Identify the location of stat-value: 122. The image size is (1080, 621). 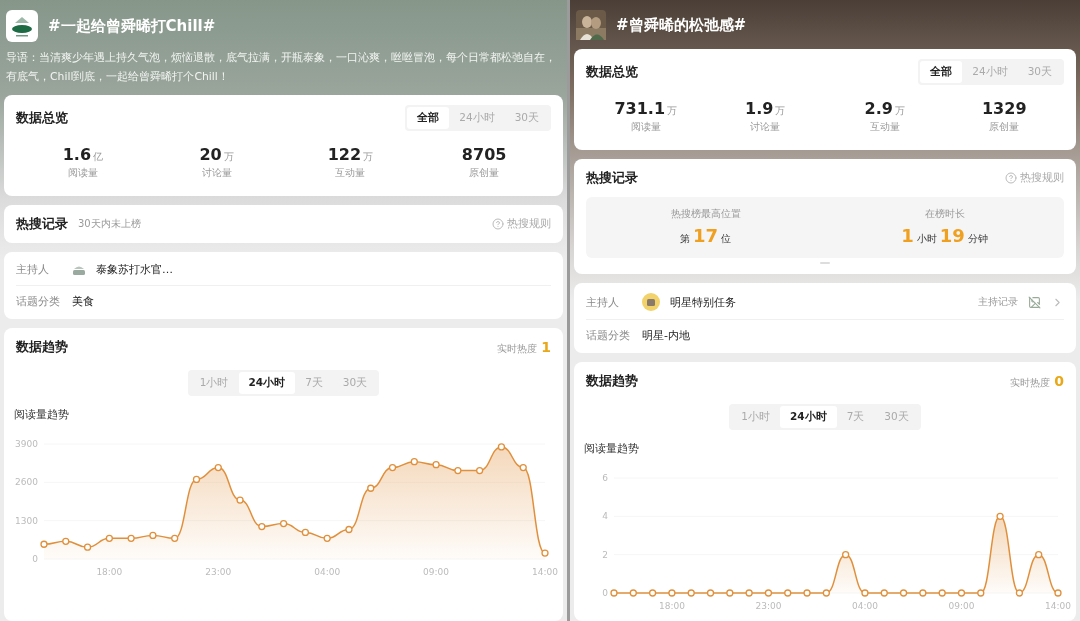
(344, 154).